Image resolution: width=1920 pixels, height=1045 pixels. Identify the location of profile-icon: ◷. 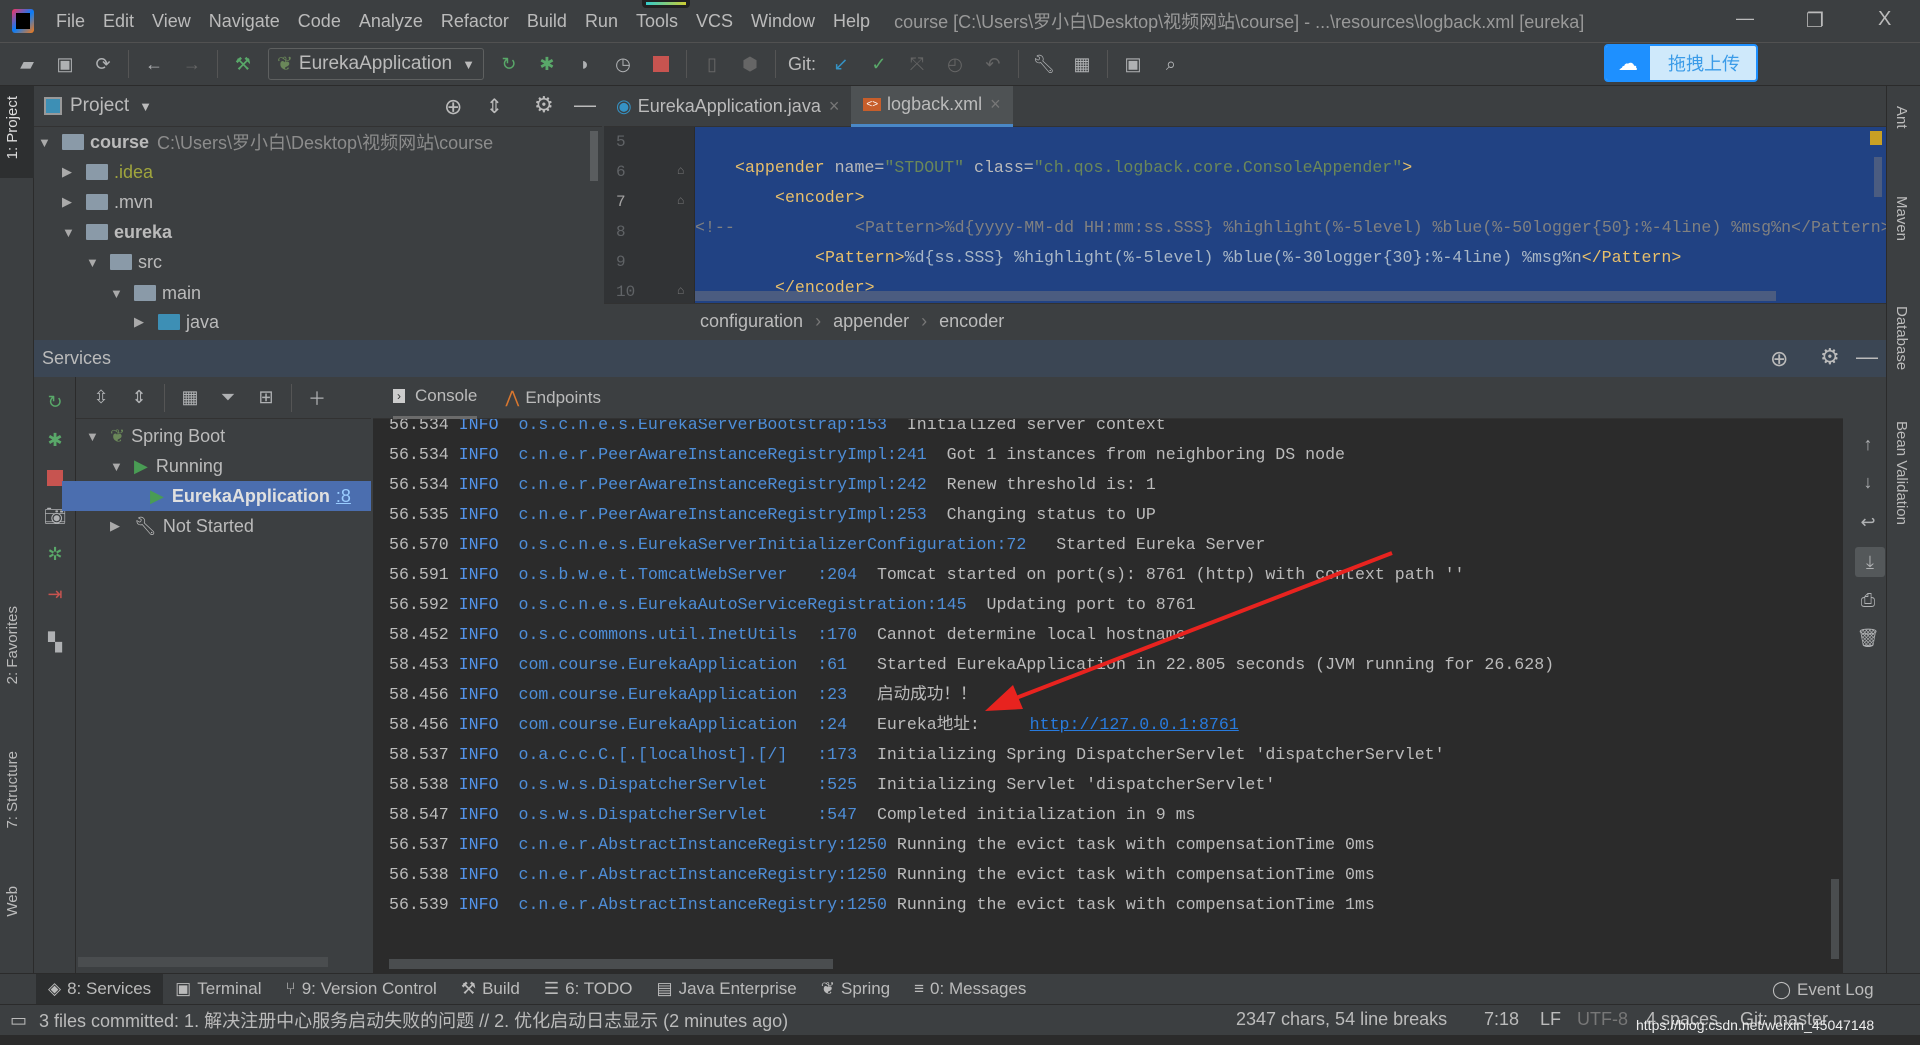
(623, 64).